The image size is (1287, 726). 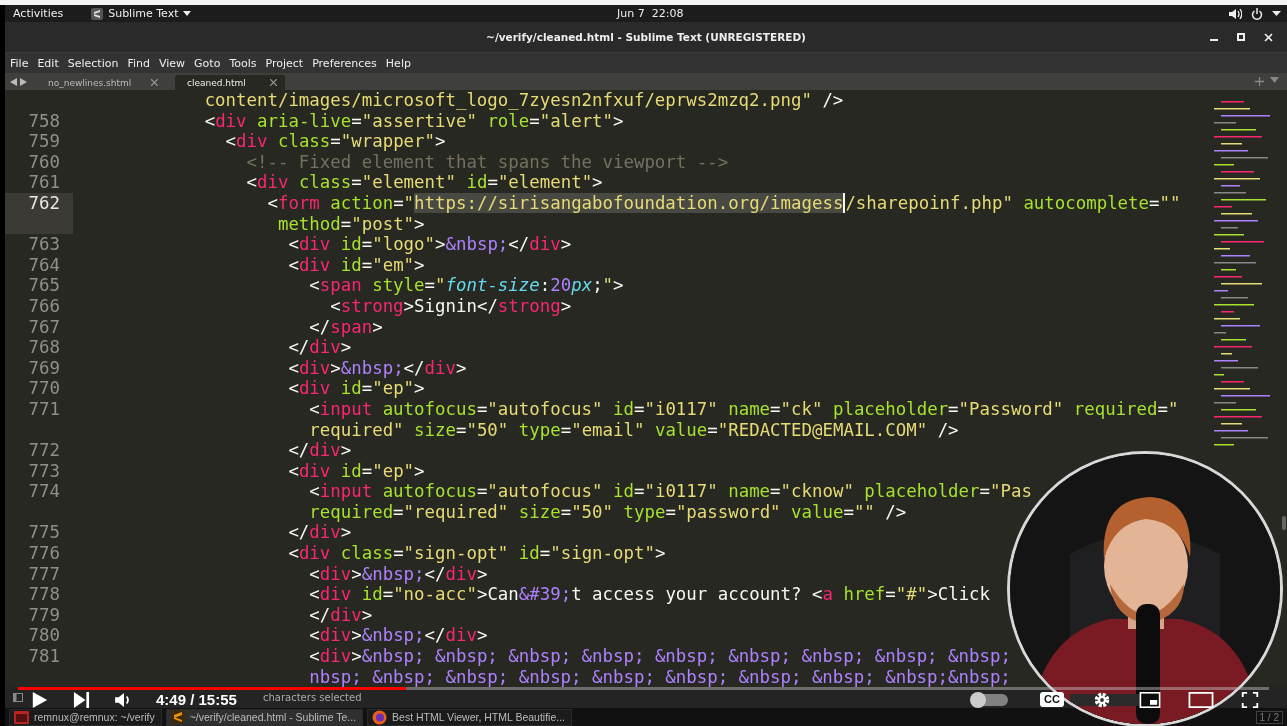 I want to click on code-line: <span style="font-size:20px;">, so click(x=466, y=285).